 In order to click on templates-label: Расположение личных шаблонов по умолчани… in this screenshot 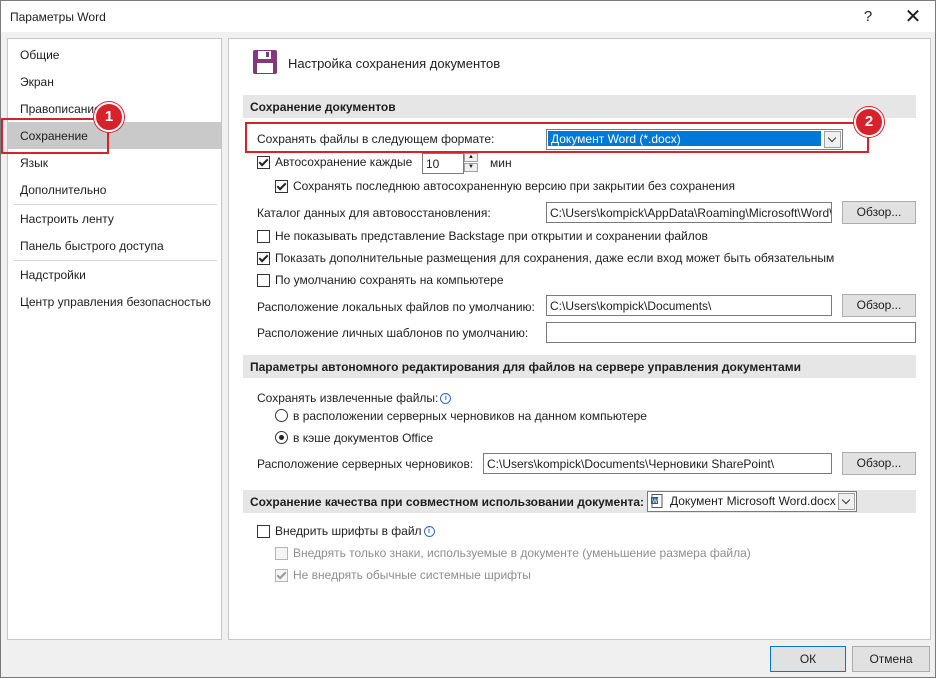, I will do `click(393, 333)`.